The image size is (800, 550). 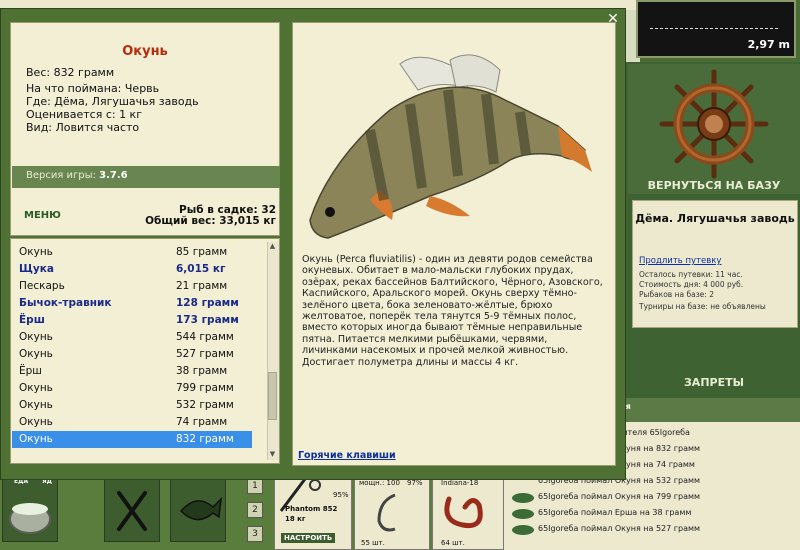 What do you see at coordinates (619, 496) in the screenshot?
I see `log-line: 65Igoreба поймал Окуня на 799 грамм` at bounding box center [619, 496].